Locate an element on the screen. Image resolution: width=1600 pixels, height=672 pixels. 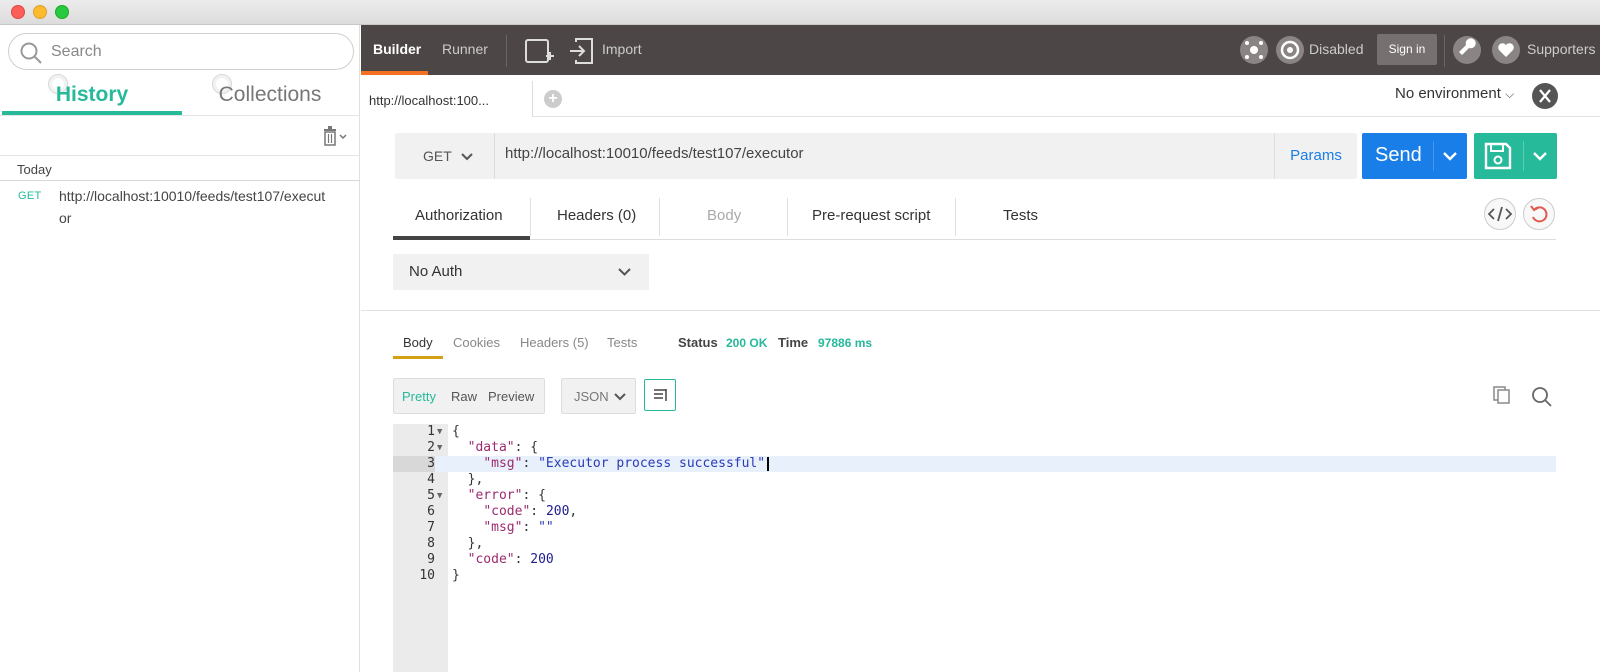
code-icon is located at coordinates (1500, 214).